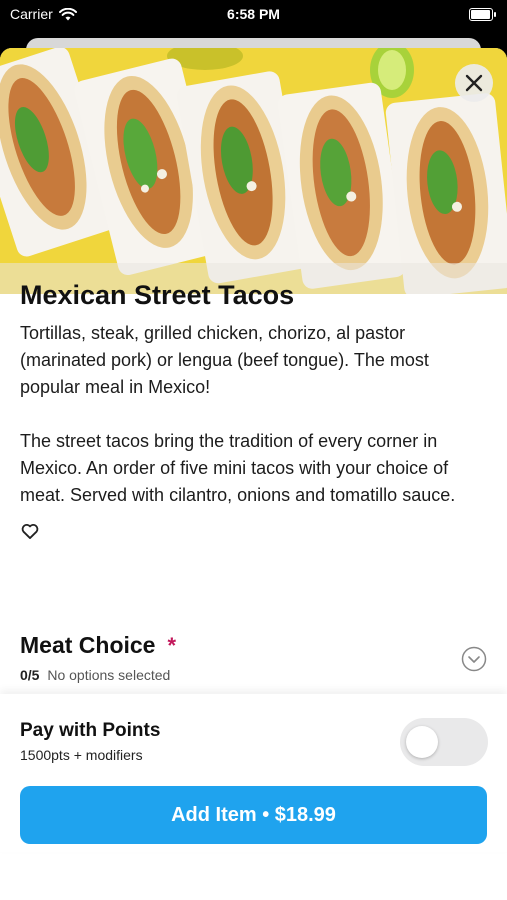 This screenshot has width=507, height=900. Describe the element at coordinates (30, 675) in the screenshot. I see `selection-count: 0/5` at that location.